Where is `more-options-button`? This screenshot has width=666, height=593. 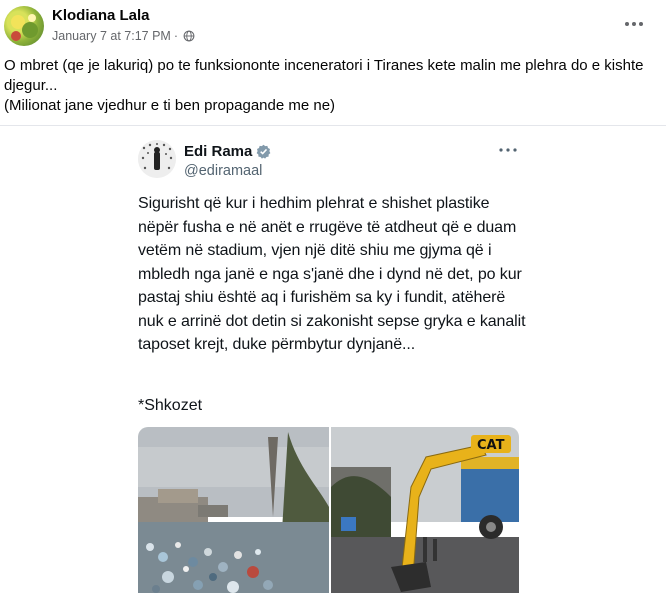 more-options-button is located at coordinates (634, 24).